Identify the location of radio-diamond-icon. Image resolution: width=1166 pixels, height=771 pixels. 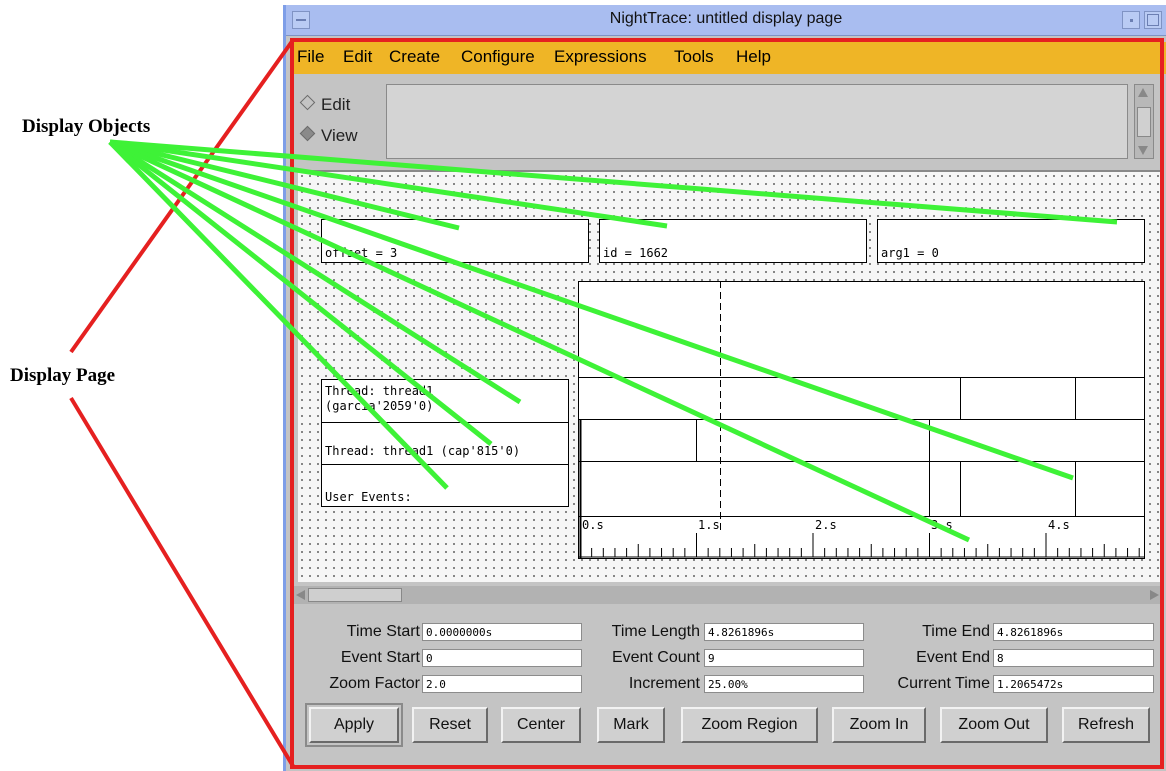
(307, 102).